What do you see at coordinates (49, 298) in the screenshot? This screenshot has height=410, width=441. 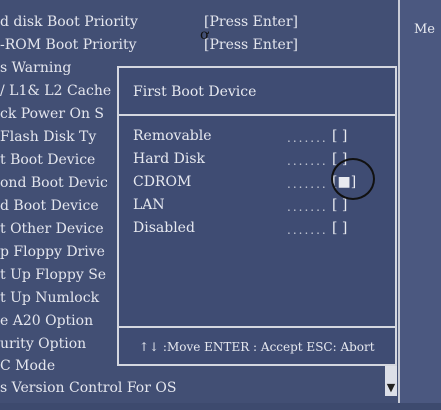 I see `menu-item-boot-up-numlock: t Up Numlock` at bounding box center [49, 298].